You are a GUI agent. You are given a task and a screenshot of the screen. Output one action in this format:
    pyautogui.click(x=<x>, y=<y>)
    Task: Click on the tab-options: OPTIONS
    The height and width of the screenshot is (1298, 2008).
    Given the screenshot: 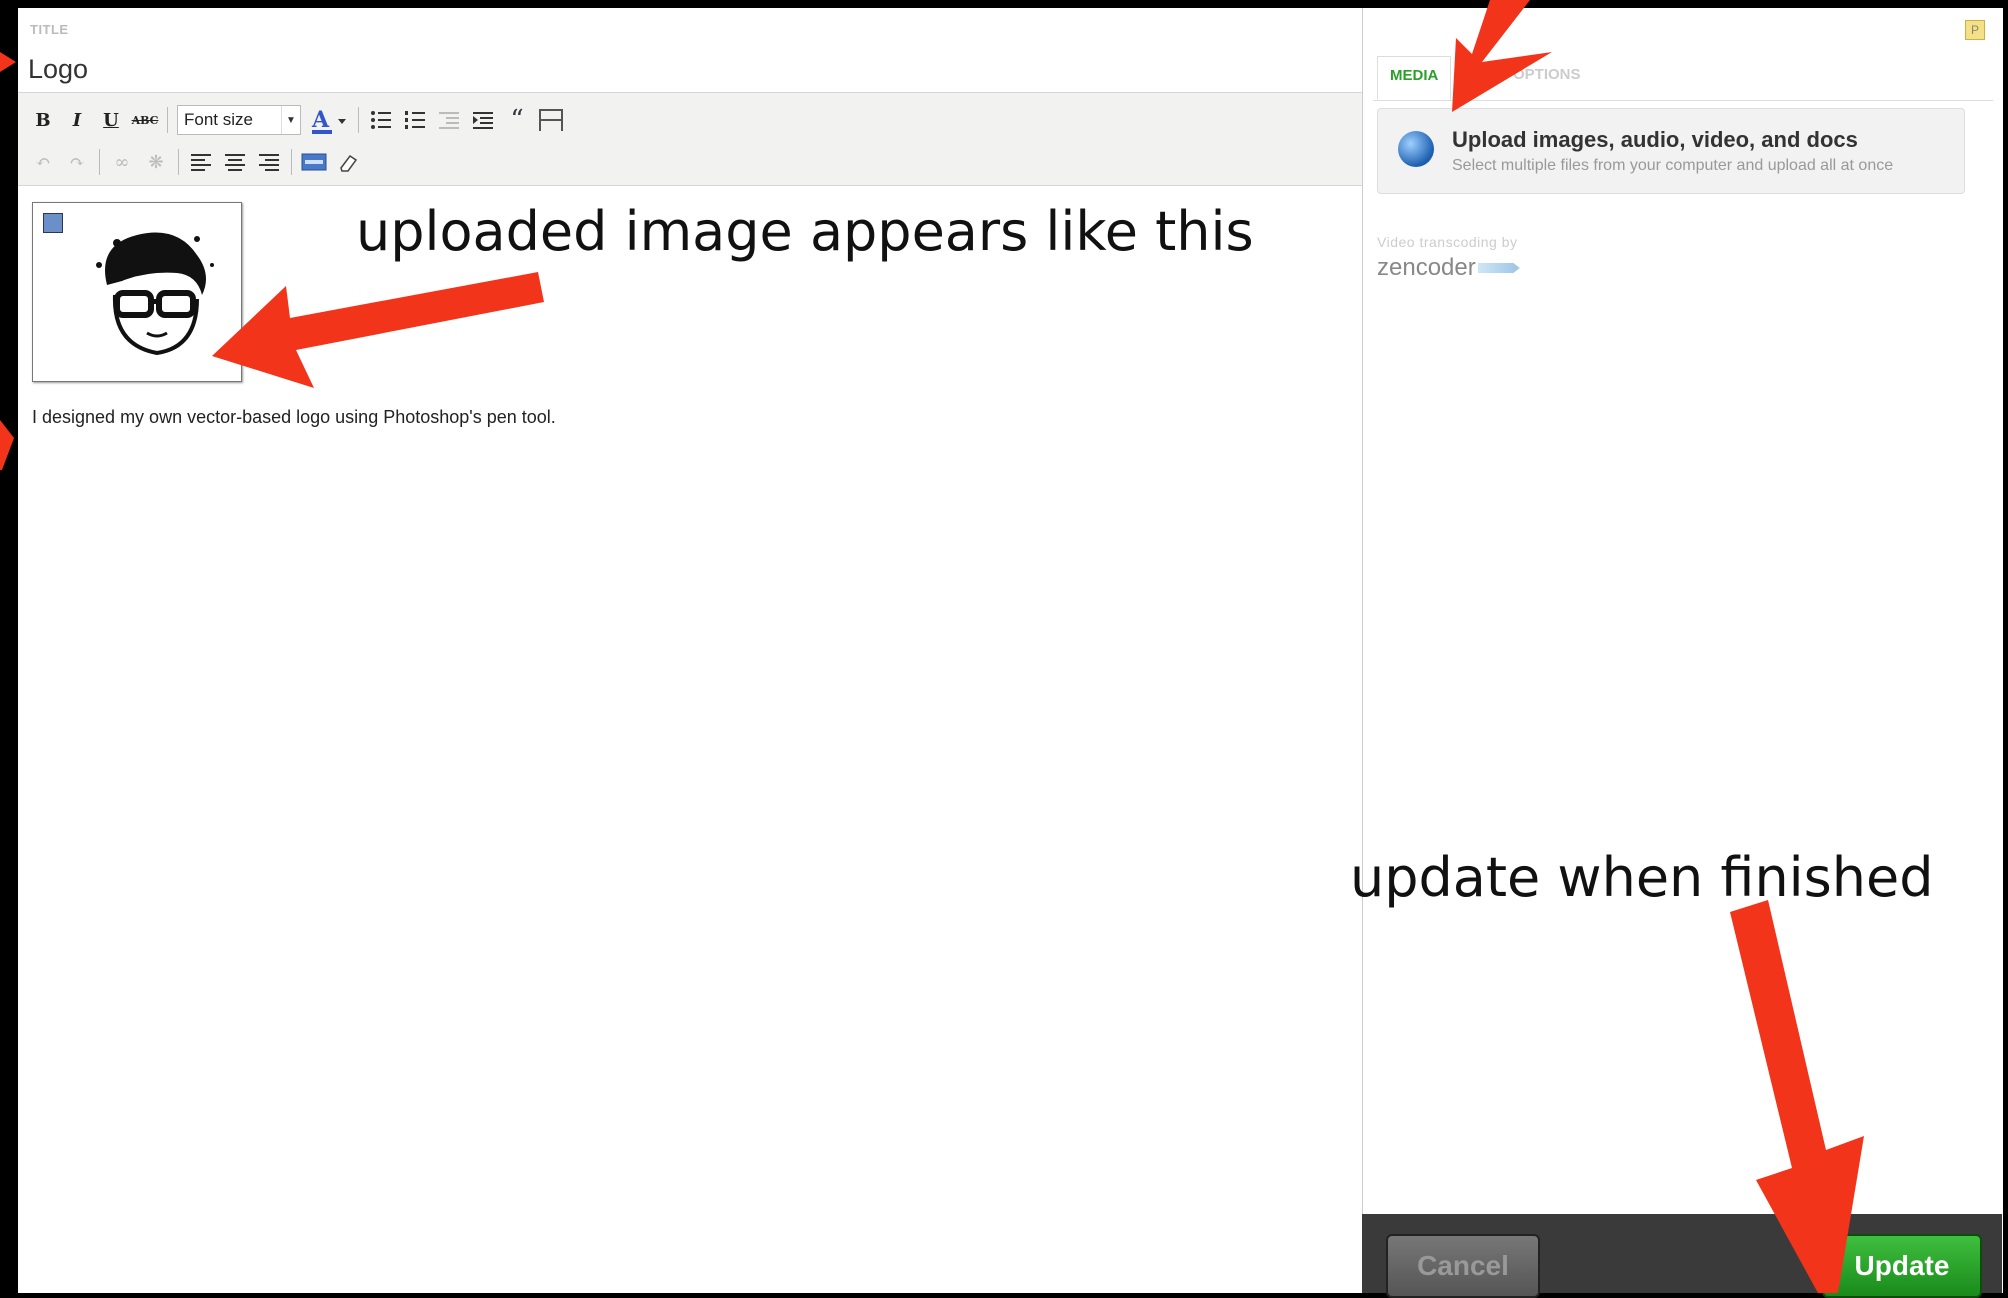 What is the action you would take?
    pyautogui.click(x=1547, y=74)
    